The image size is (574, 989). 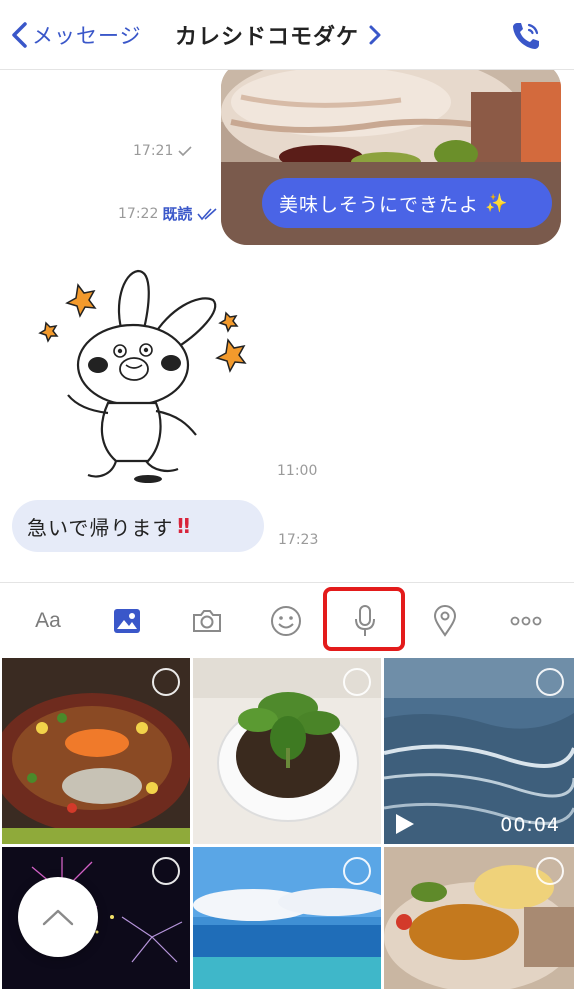 I want to click on outgoing-message-bubble: 美味しそうにできたよ ✨, so click(x=407, y=203).